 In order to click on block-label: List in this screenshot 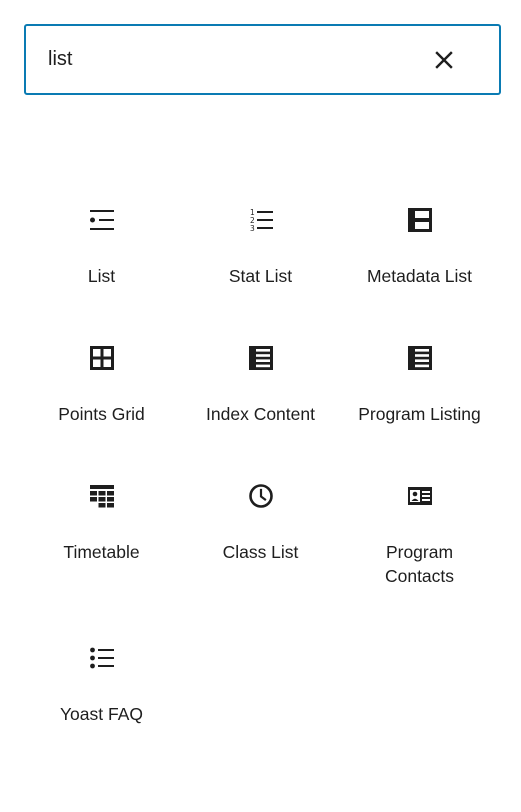, I will do `click(101, 276)`.